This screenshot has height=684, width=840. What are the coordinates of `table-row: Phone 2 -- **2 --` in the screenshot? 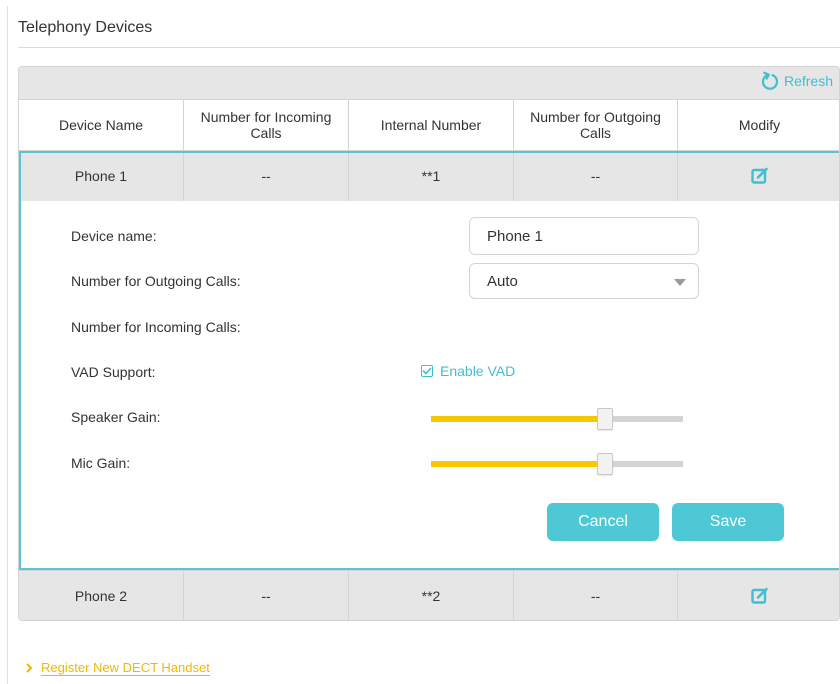 It's located at (429, 595).